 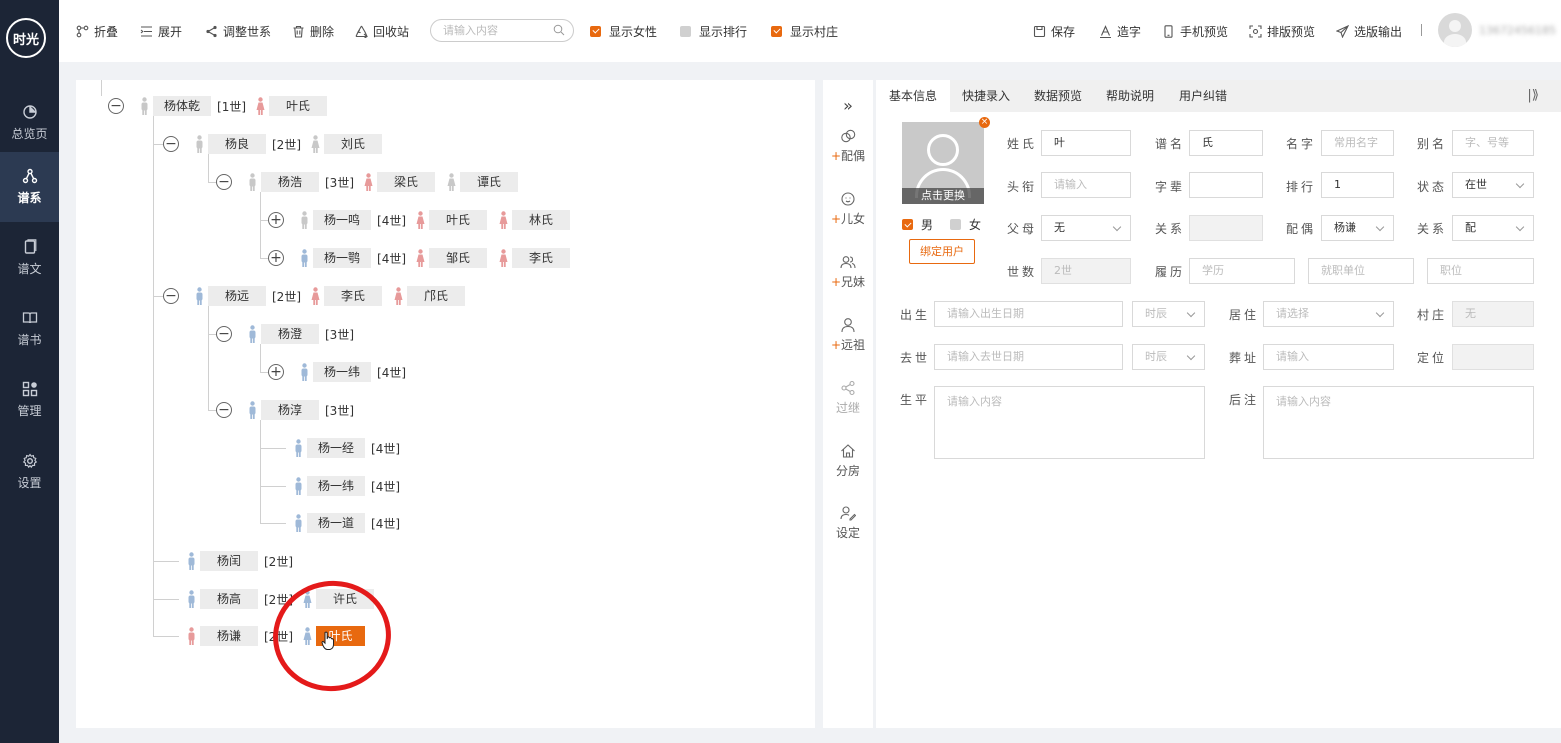 I want to click on spouse-name: 林氏, so click(x=541, y=220).